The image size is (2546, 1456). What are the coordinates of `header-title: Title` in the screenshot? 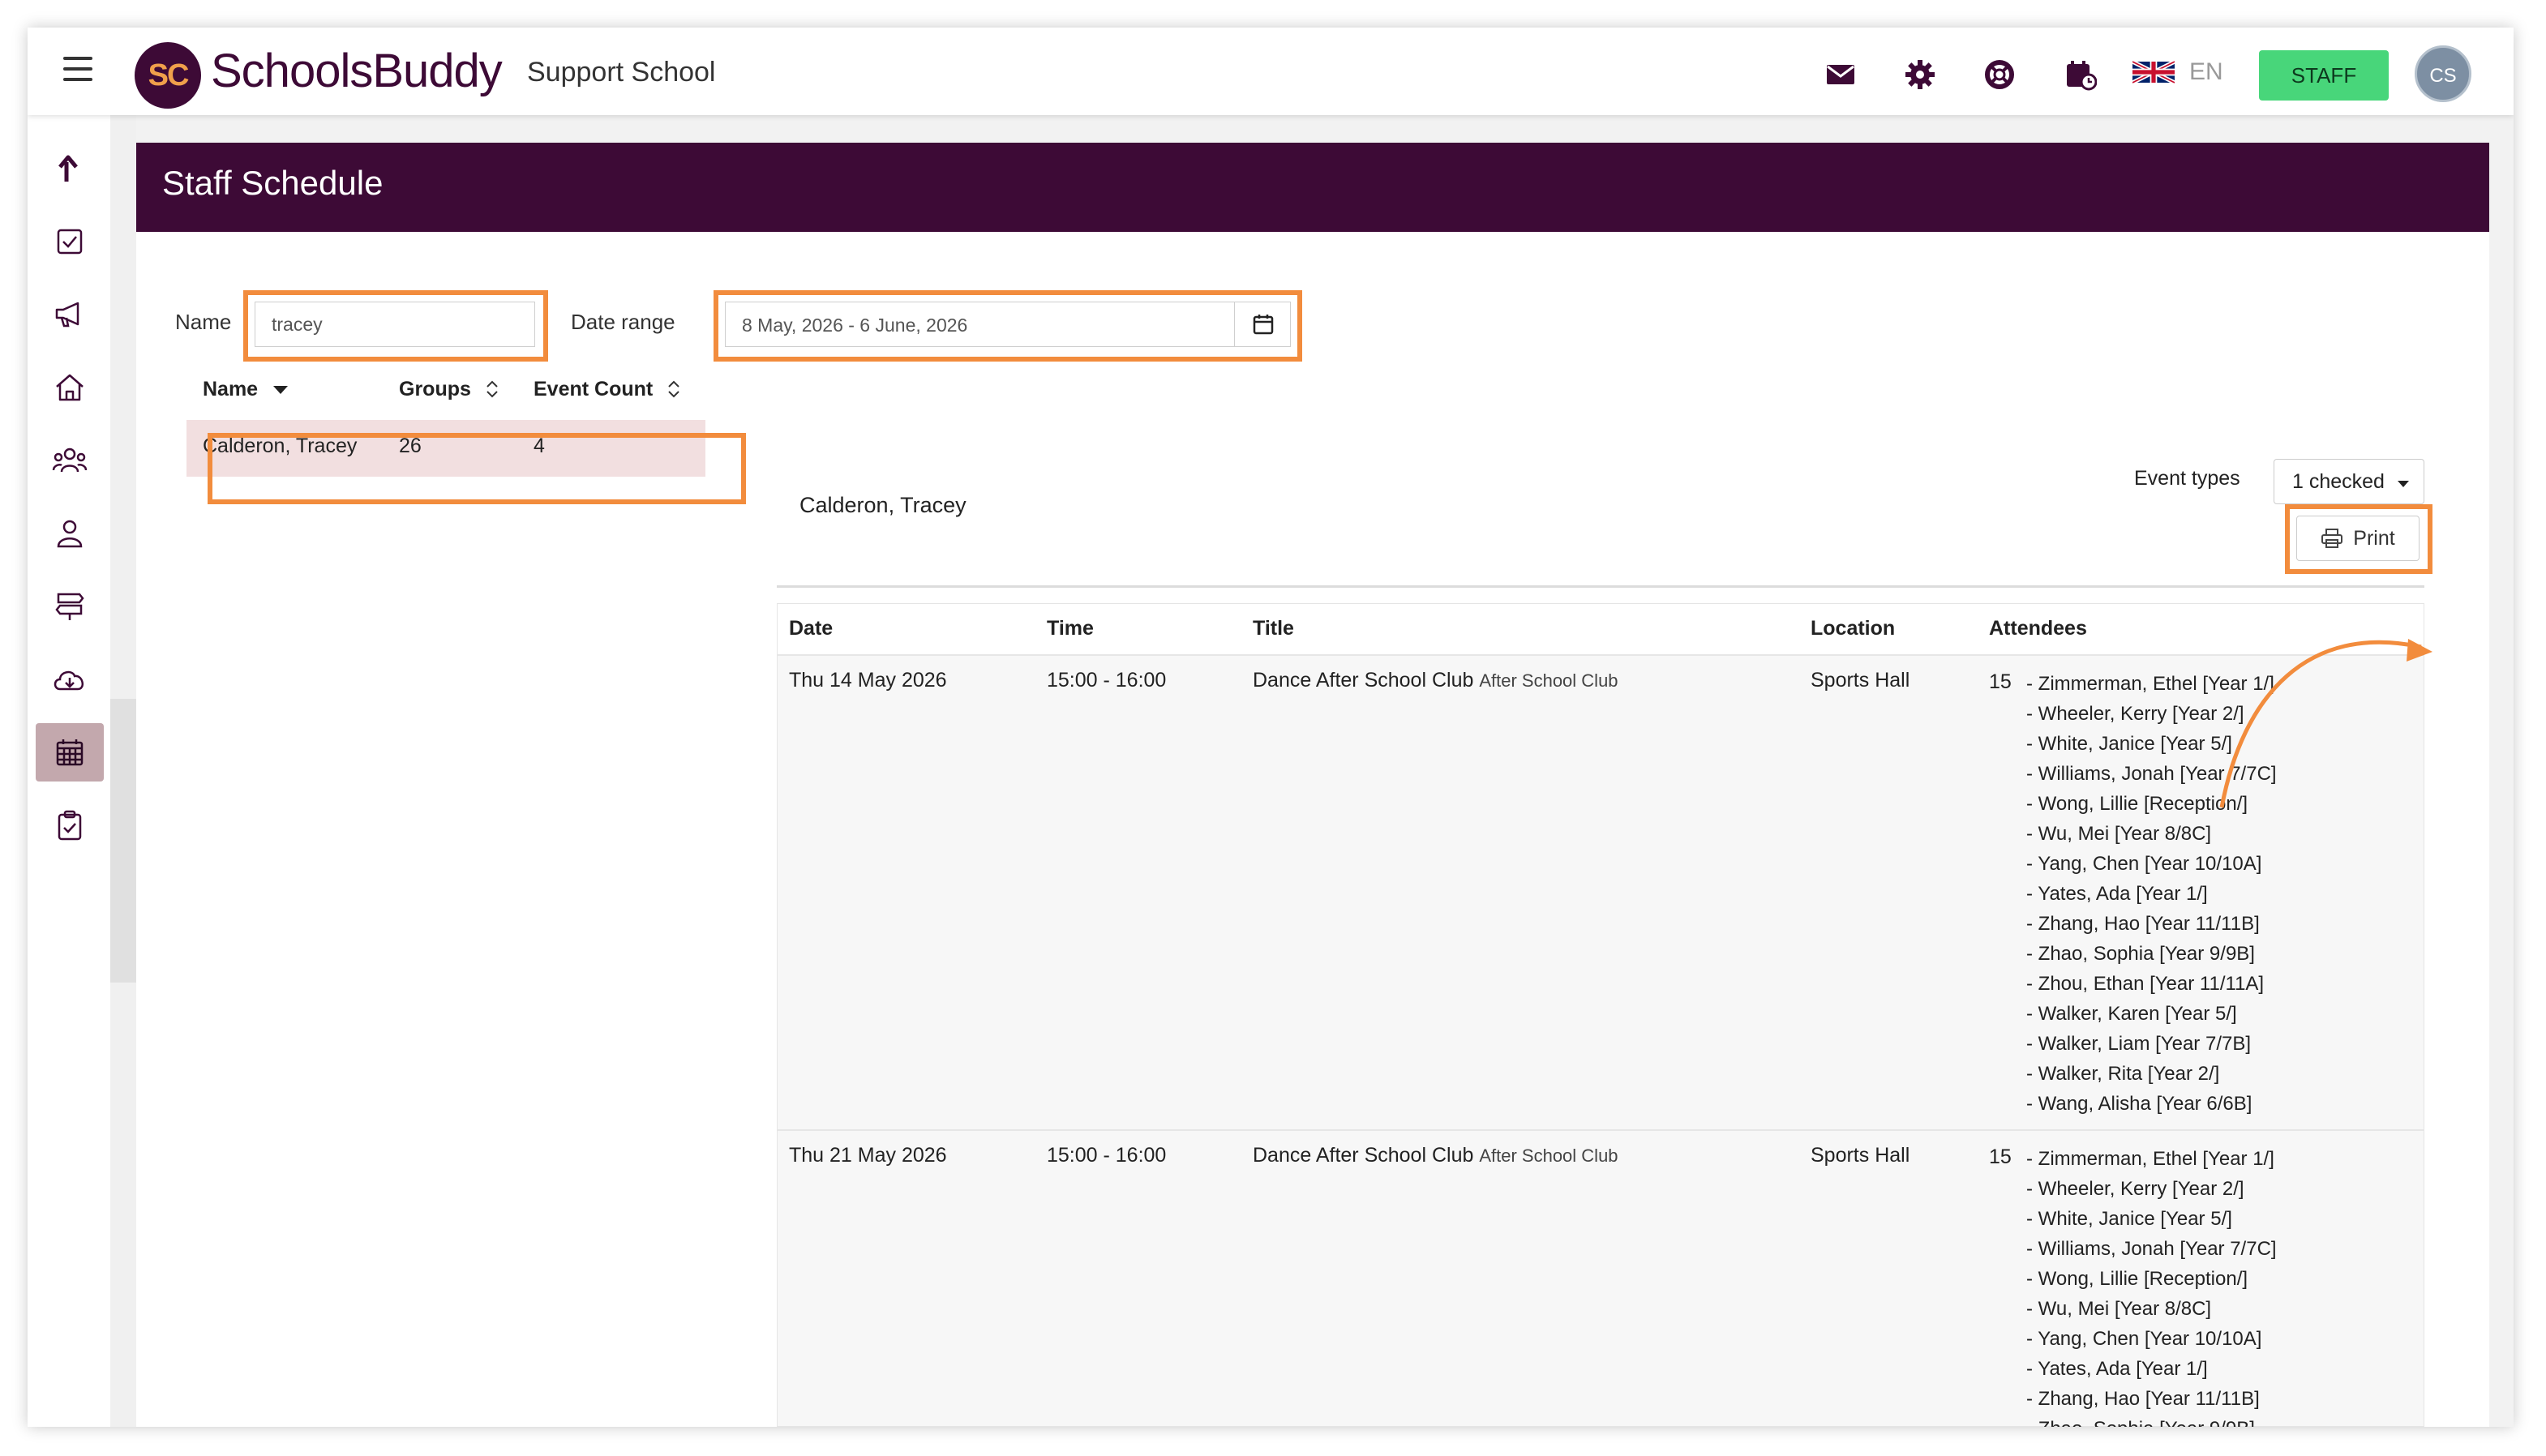 It's located at (1273, 628).